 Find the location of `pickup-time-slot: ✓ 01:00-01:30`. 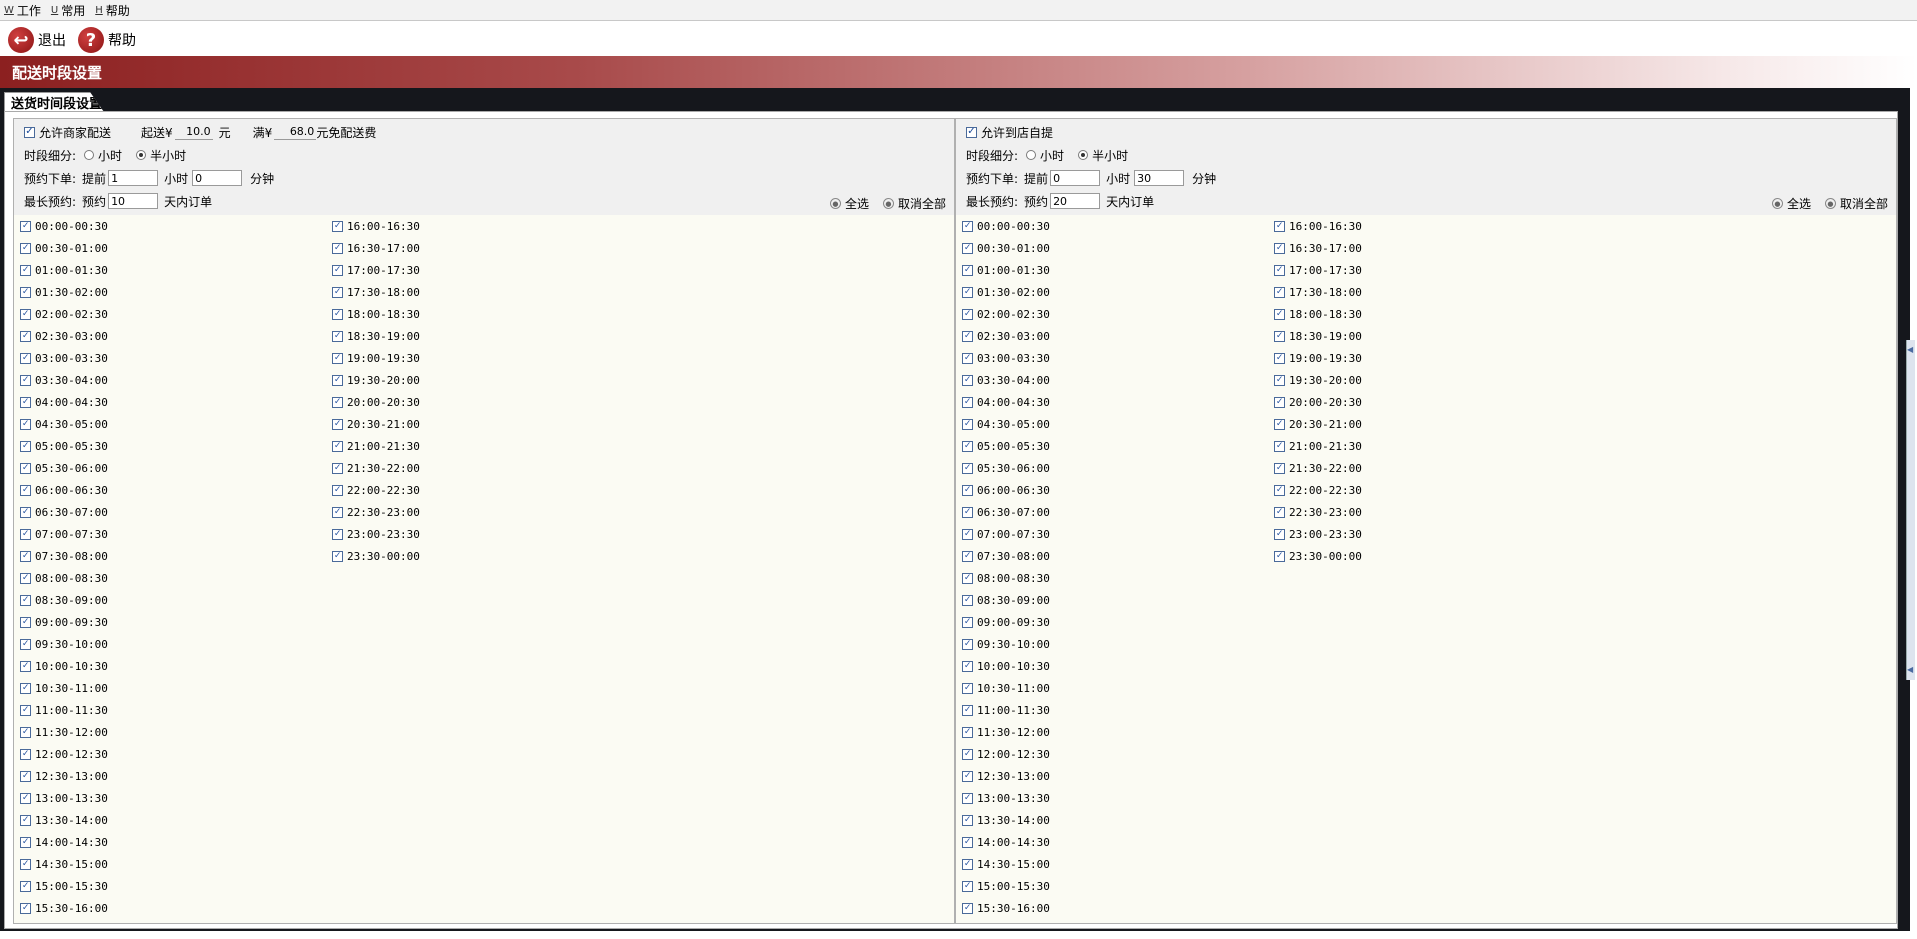

pickup-time-slot: ✓ 01:00-01:30 is located at coordinates (1006, 270).